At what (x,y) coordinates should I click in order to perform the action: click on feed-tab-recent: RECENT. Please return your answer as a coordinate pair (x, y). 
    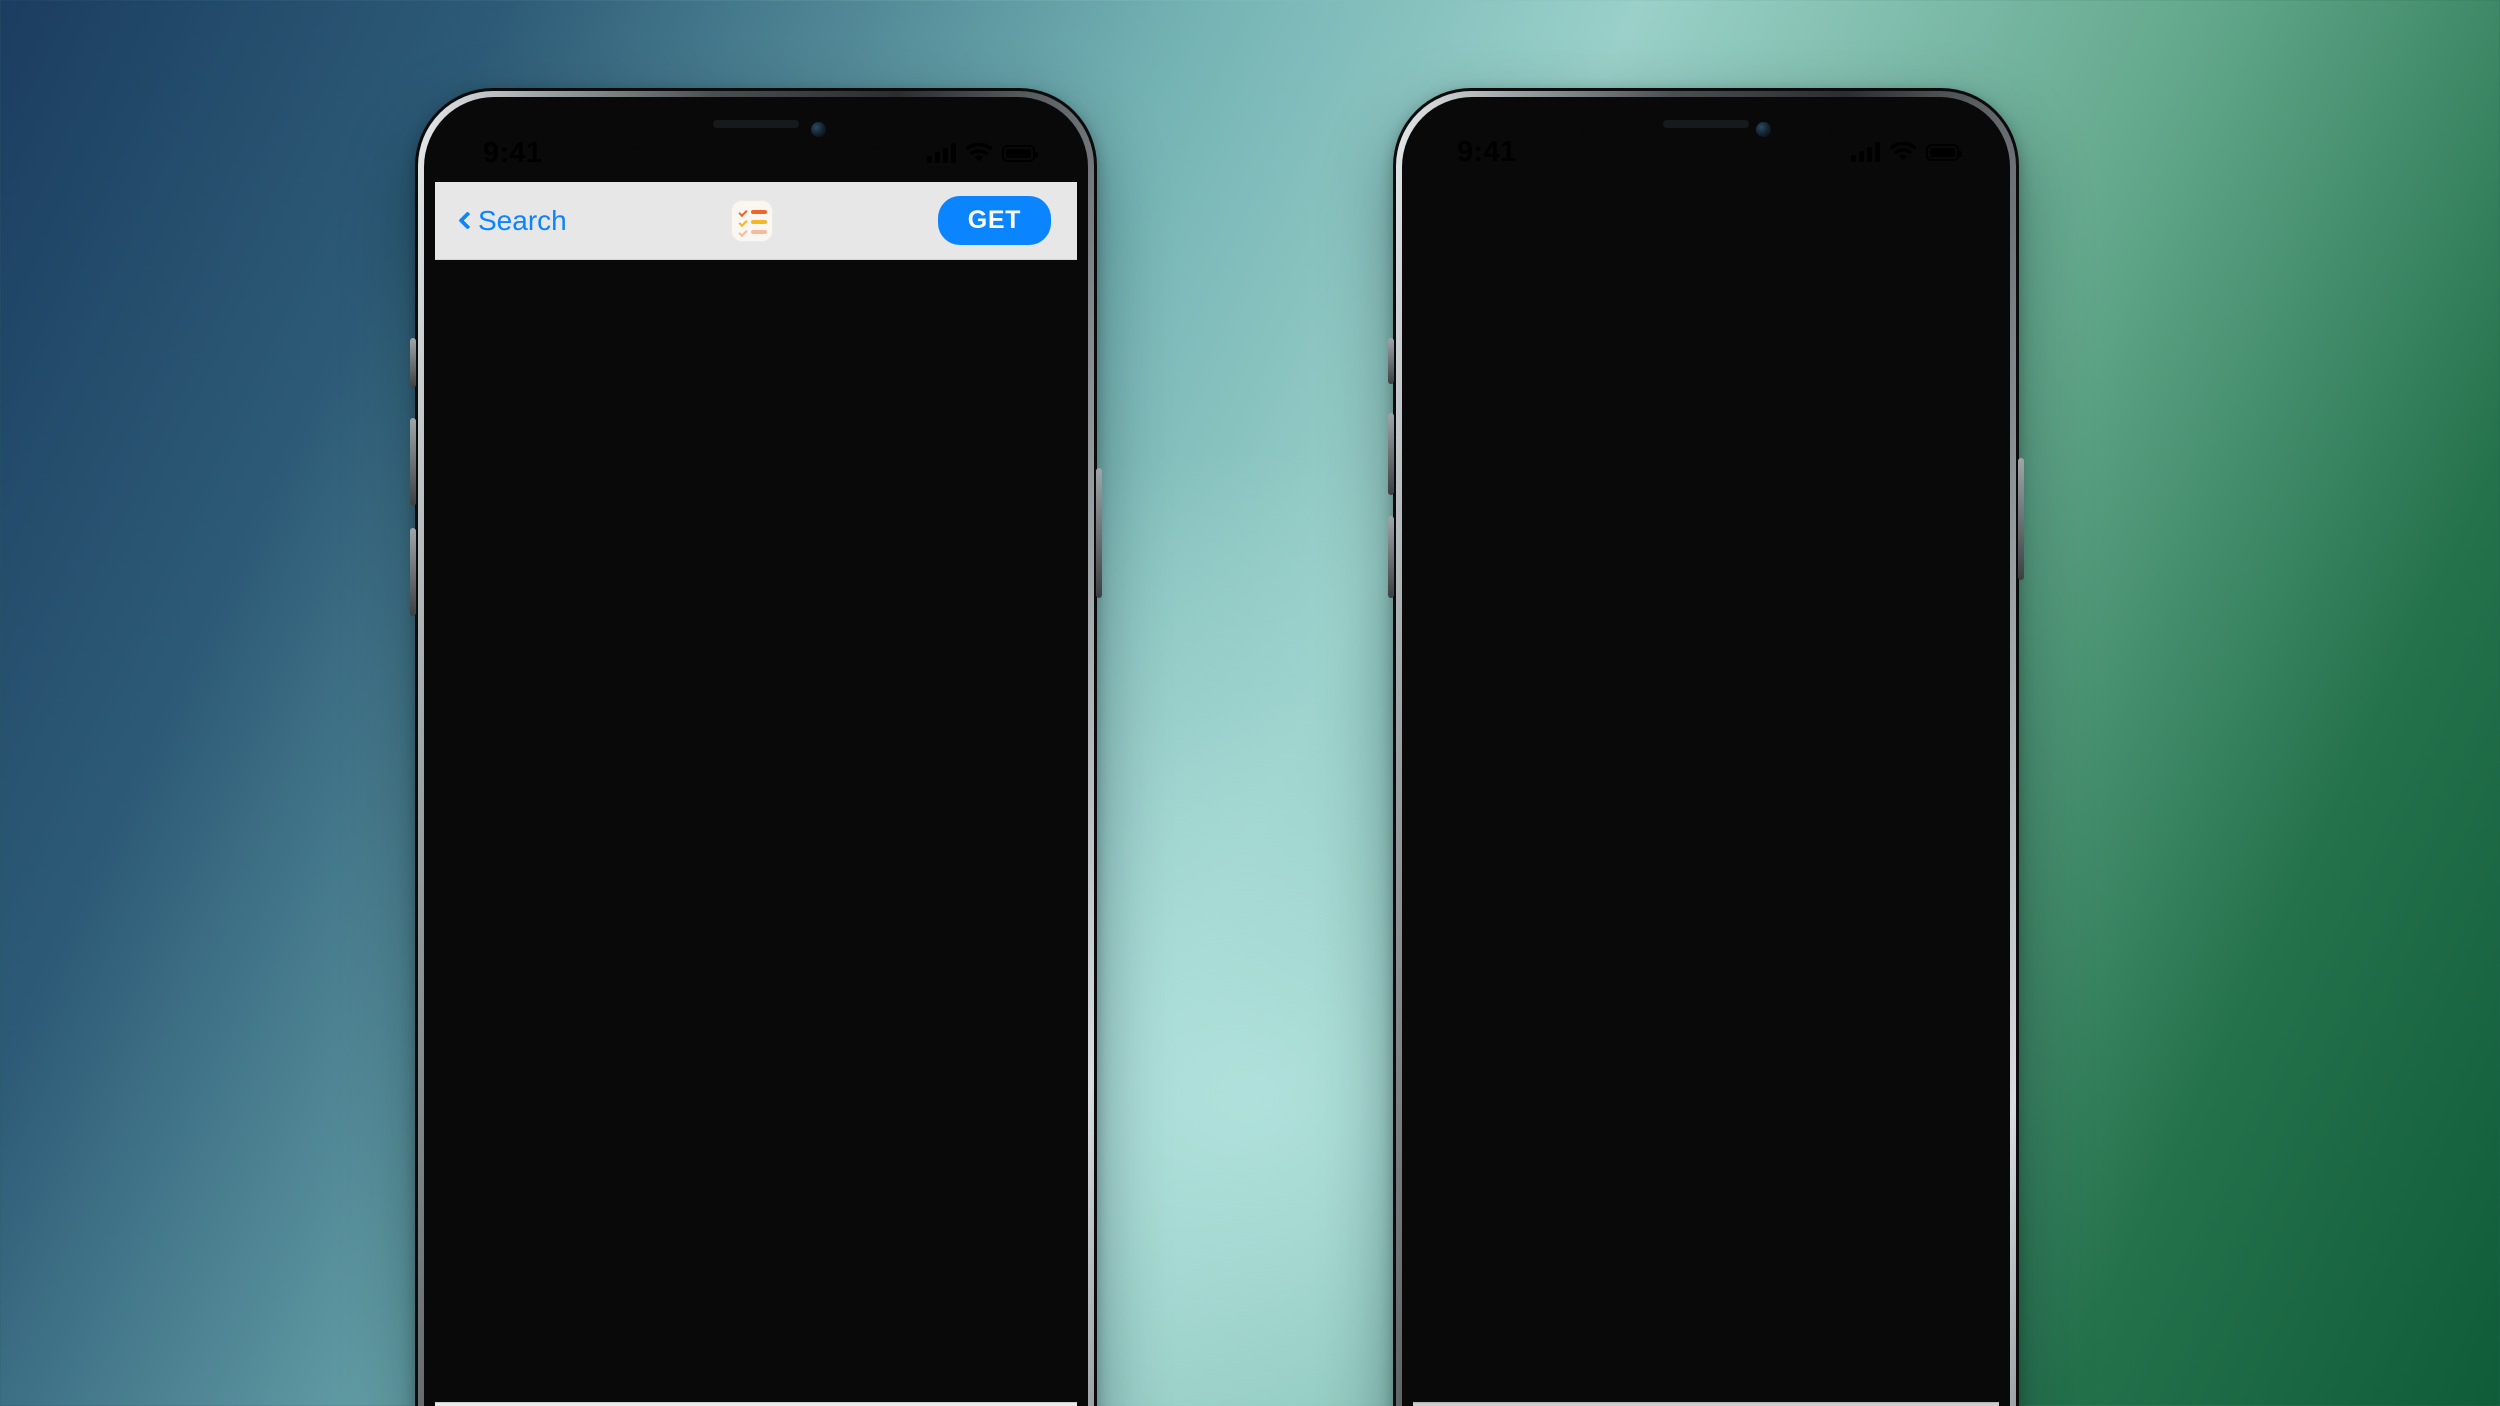
    Looking at the image, I should click on (1620, 454).